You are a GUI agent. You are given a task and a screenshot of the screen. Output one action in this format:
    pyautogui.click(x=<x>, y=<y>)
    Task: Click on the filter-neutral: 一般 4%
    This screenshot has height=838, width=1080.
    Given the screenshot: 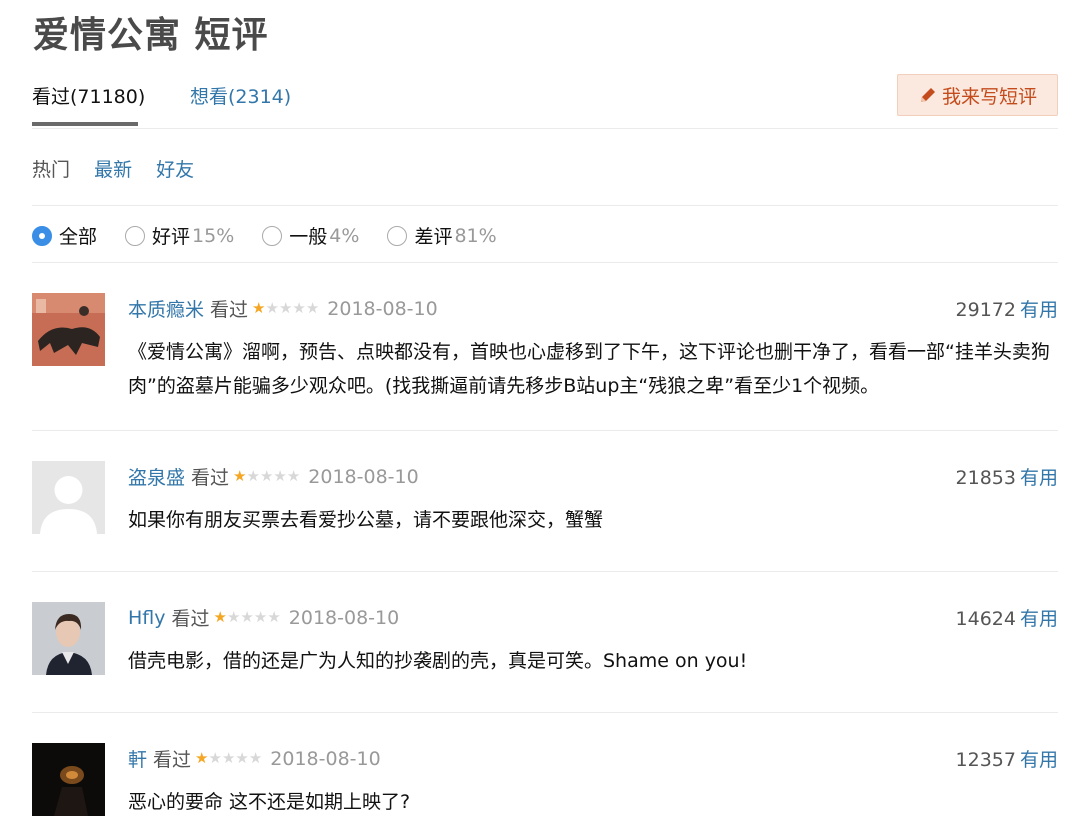 What is the action you would take?
    pyautogui.click(x=310, y=235)
    